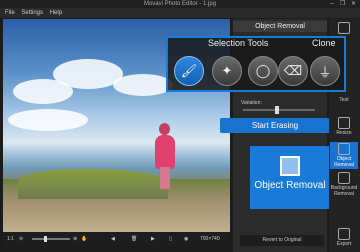  I want to click on window-title: Movavi Photo Editor - 1.jpg, so click(180, 4).